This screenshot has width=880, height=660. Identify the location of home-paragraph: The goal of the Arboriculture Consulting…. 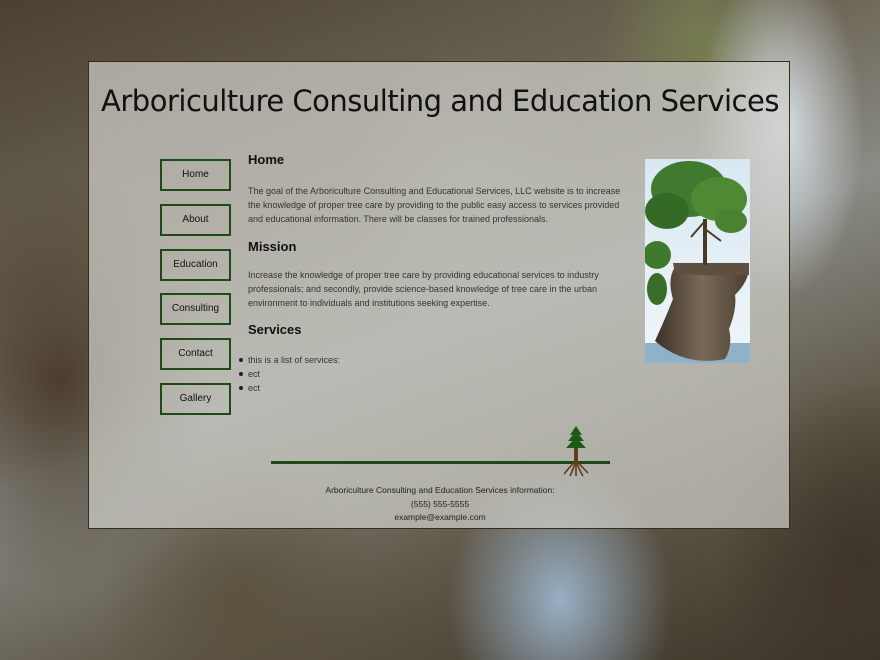
(434, 205).